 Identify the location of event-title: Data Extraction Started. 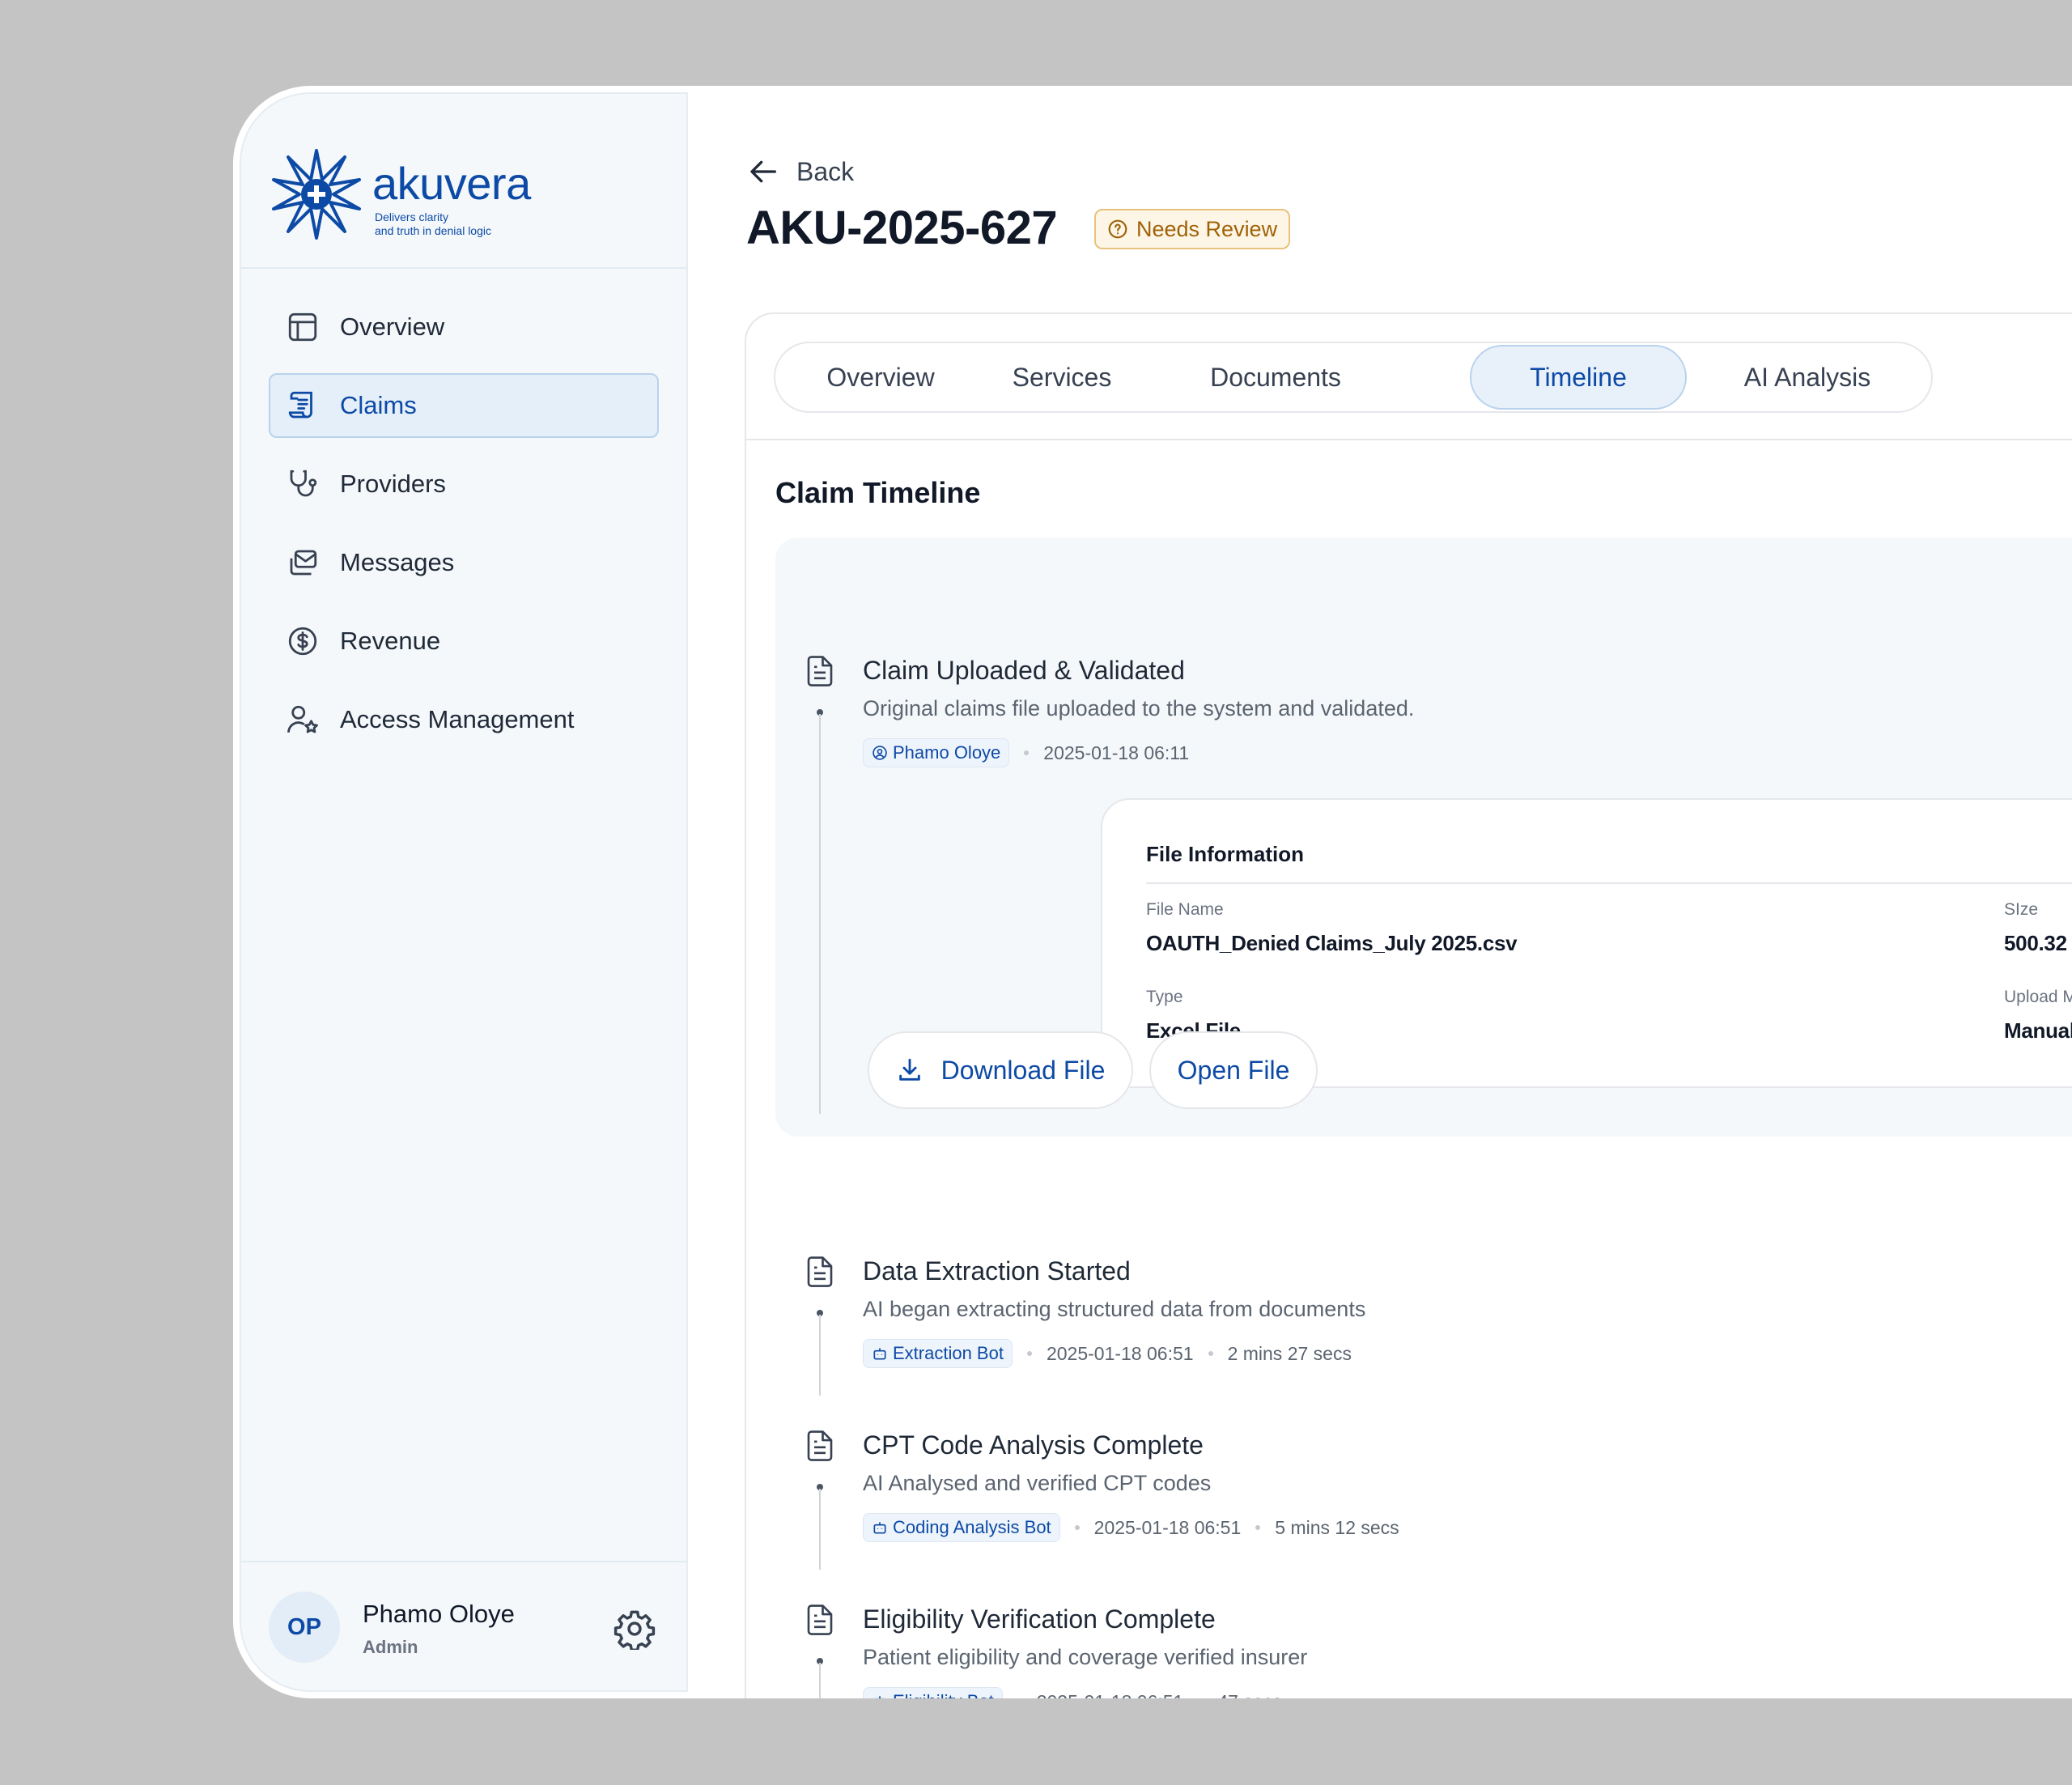
(997, 1271).